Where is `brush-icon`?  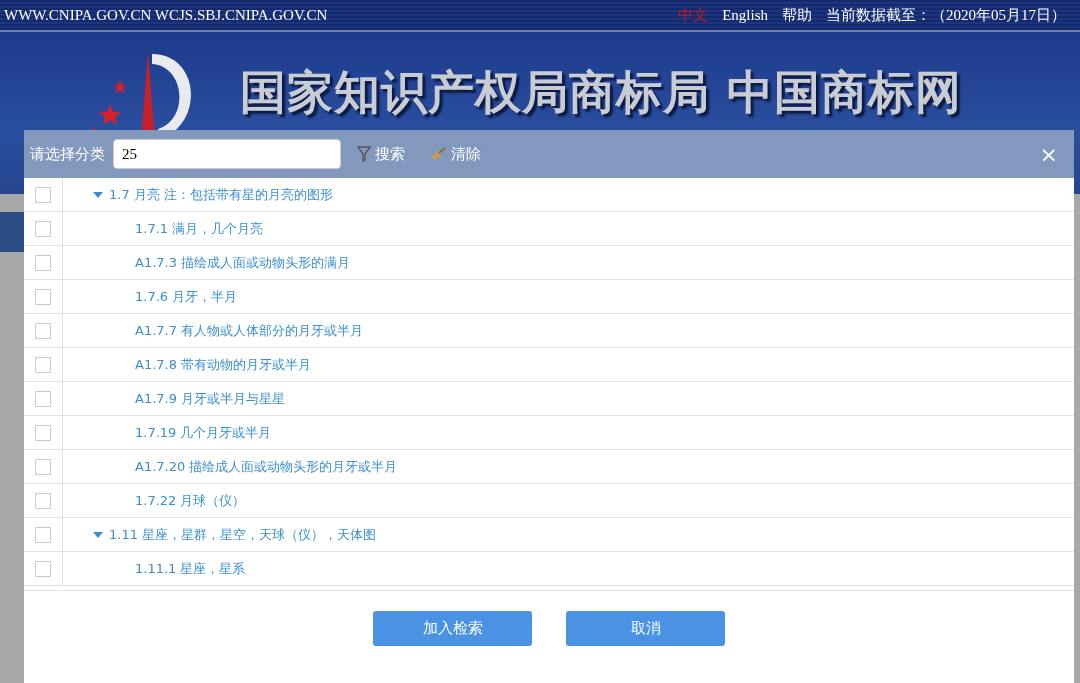
brush-icon is located at coordinates (438, 154).